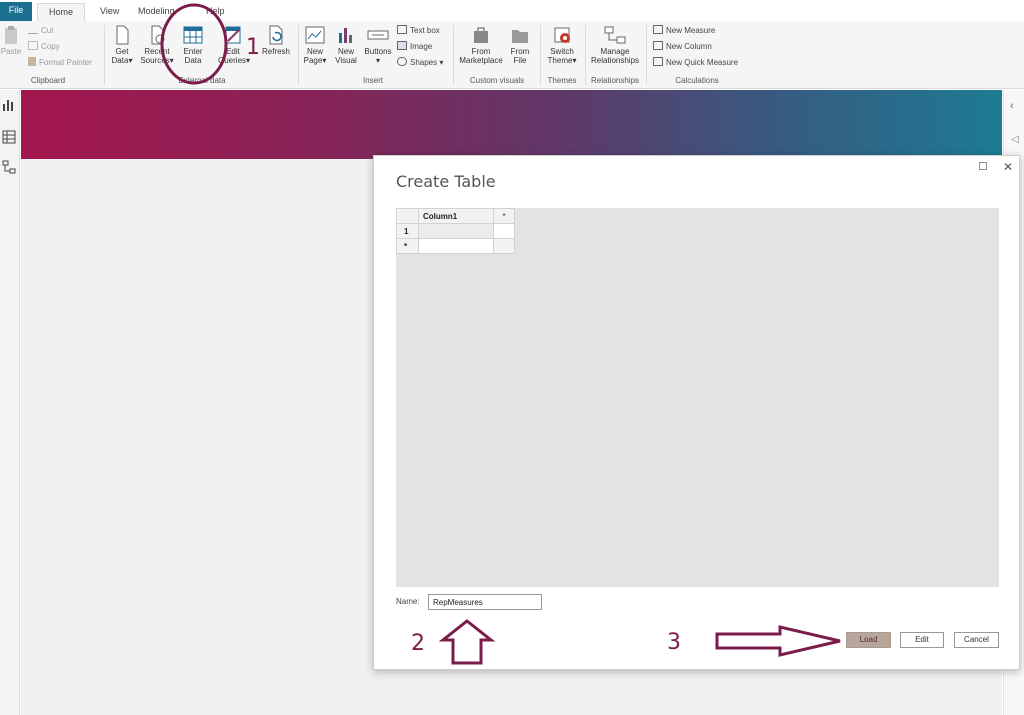  I want to click on new-page-button: New Page▾, so click(315, 45).